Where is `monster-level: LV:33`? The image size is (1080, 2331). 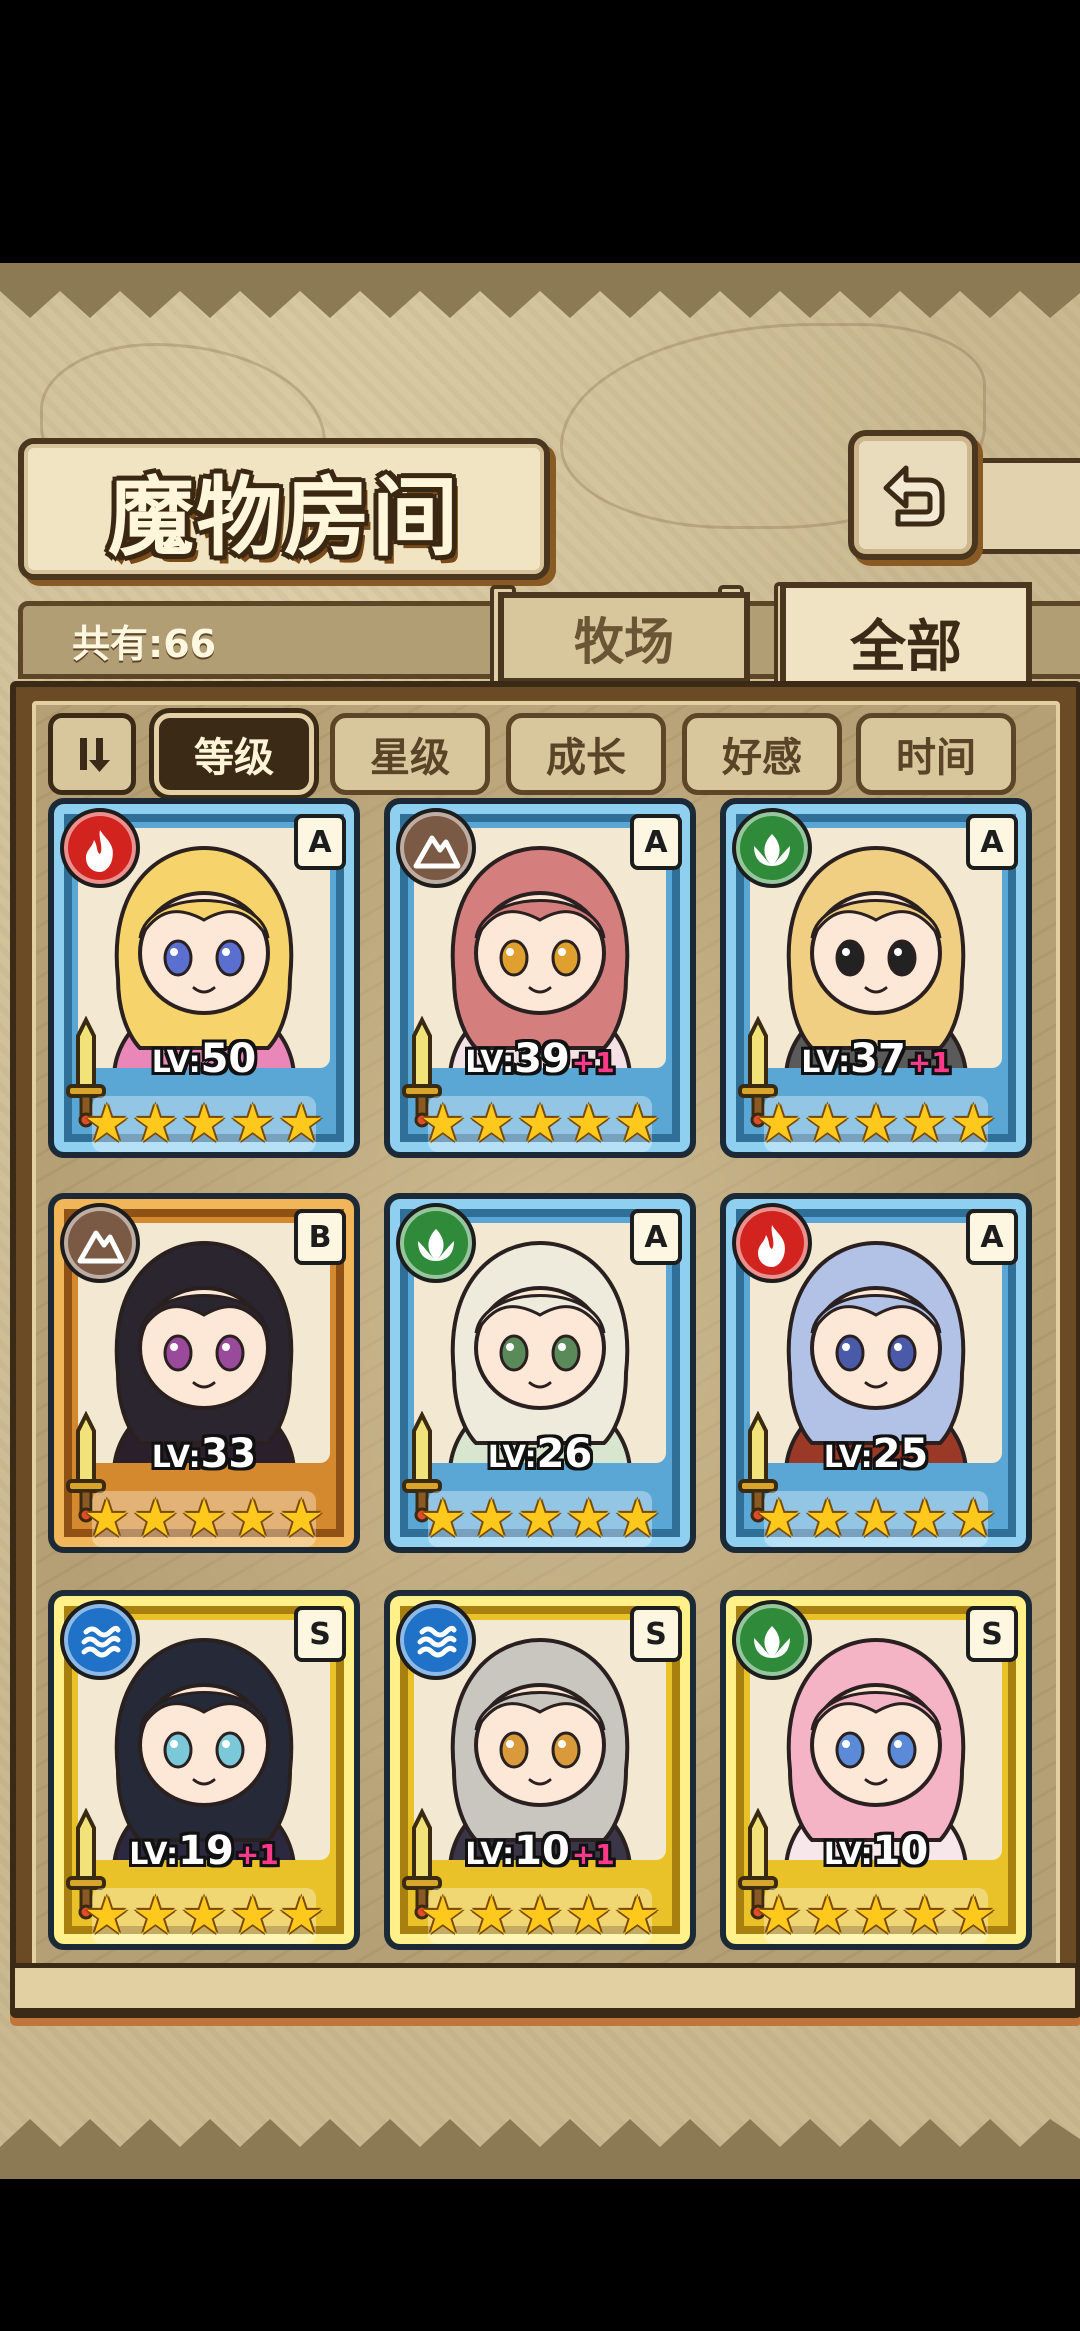
monster-level: LV:33 is located at coordinates (204, 1454).